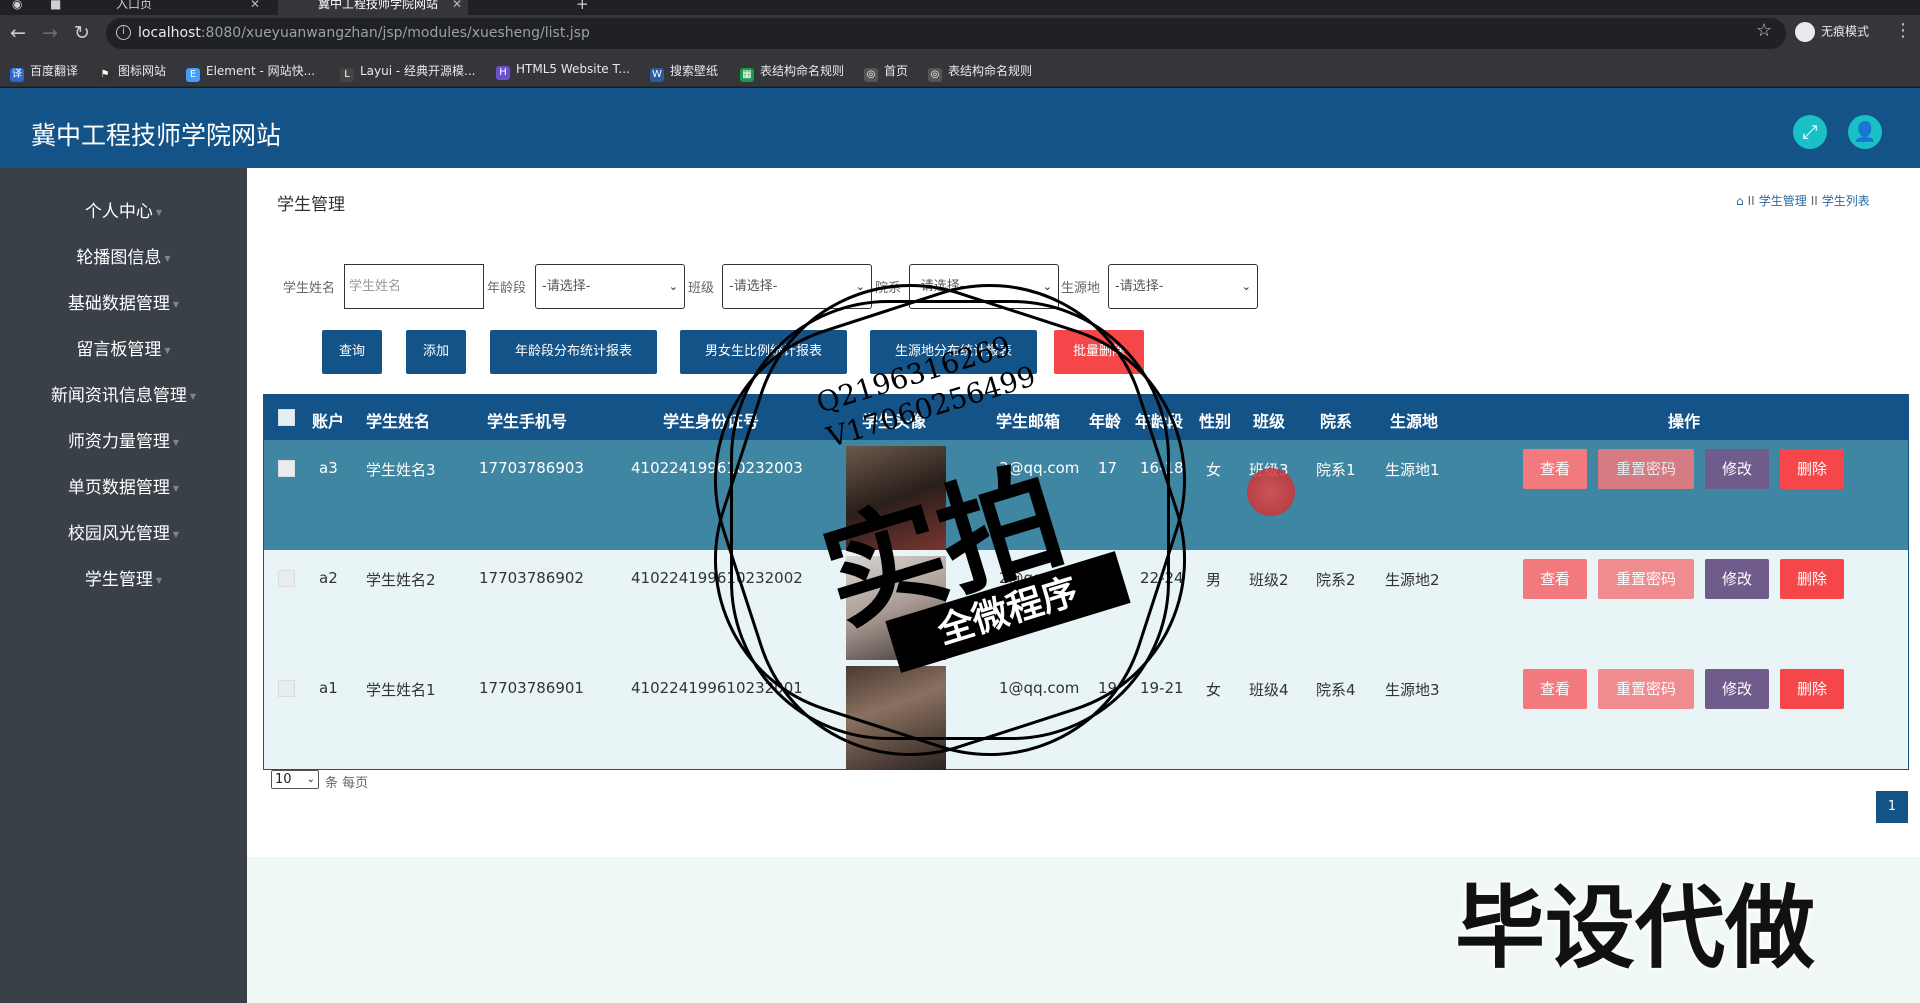  Describe the element at coordinates (1271, 492) in the screenshot. I see `cursor-highlight` at that location.